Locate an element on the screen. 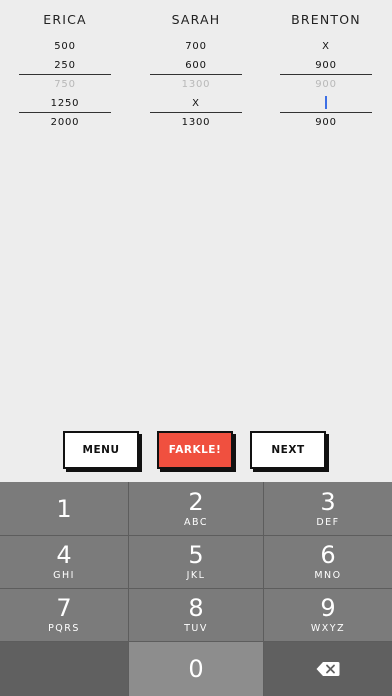 The image size is (392, 696). key-1: 1 is located at coordinates (64, 508).